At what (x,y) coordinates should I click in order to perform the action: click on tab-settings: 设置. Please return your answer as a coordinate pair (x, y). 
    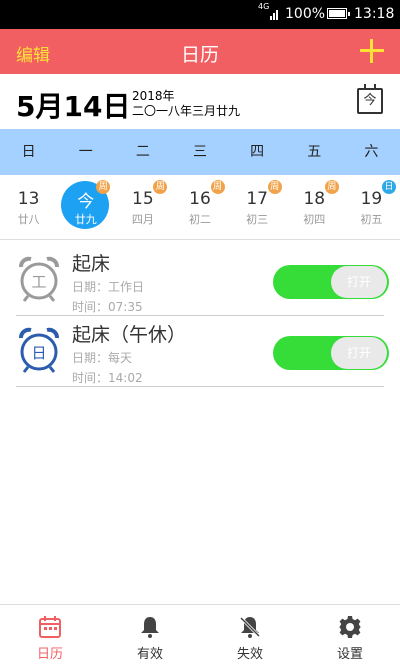
    Looking at the image, I should click on (350, 636).